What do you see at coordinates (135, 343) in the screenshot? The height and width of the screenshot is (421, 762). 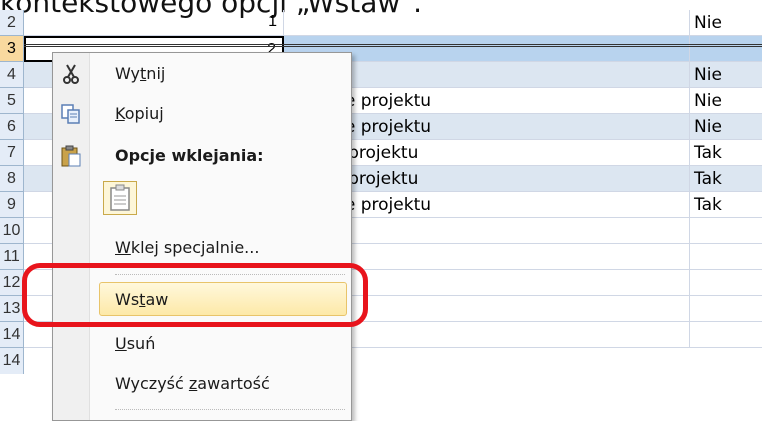 I see `menu-item-label: Usuń` at bounding box center [135, 343].